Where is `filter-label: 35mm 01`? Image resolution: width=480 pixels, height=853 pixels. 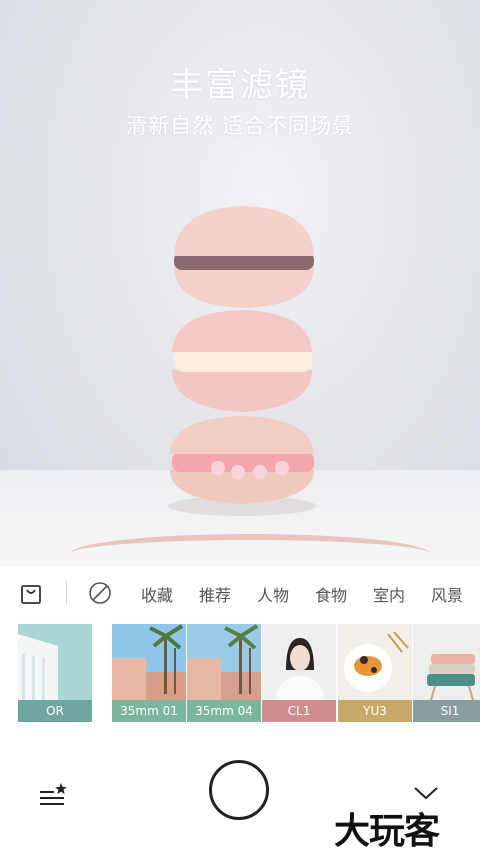
filter-label: 35mm 01 is located at coordinates (149, 711).